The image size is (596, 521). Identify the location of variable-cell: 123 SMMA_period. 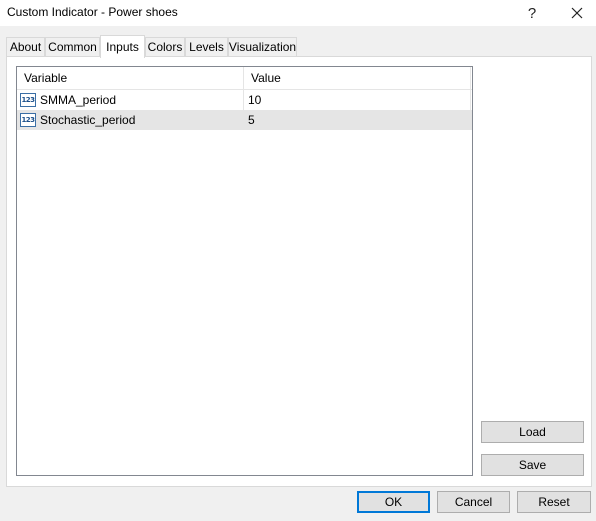
(130, 100).